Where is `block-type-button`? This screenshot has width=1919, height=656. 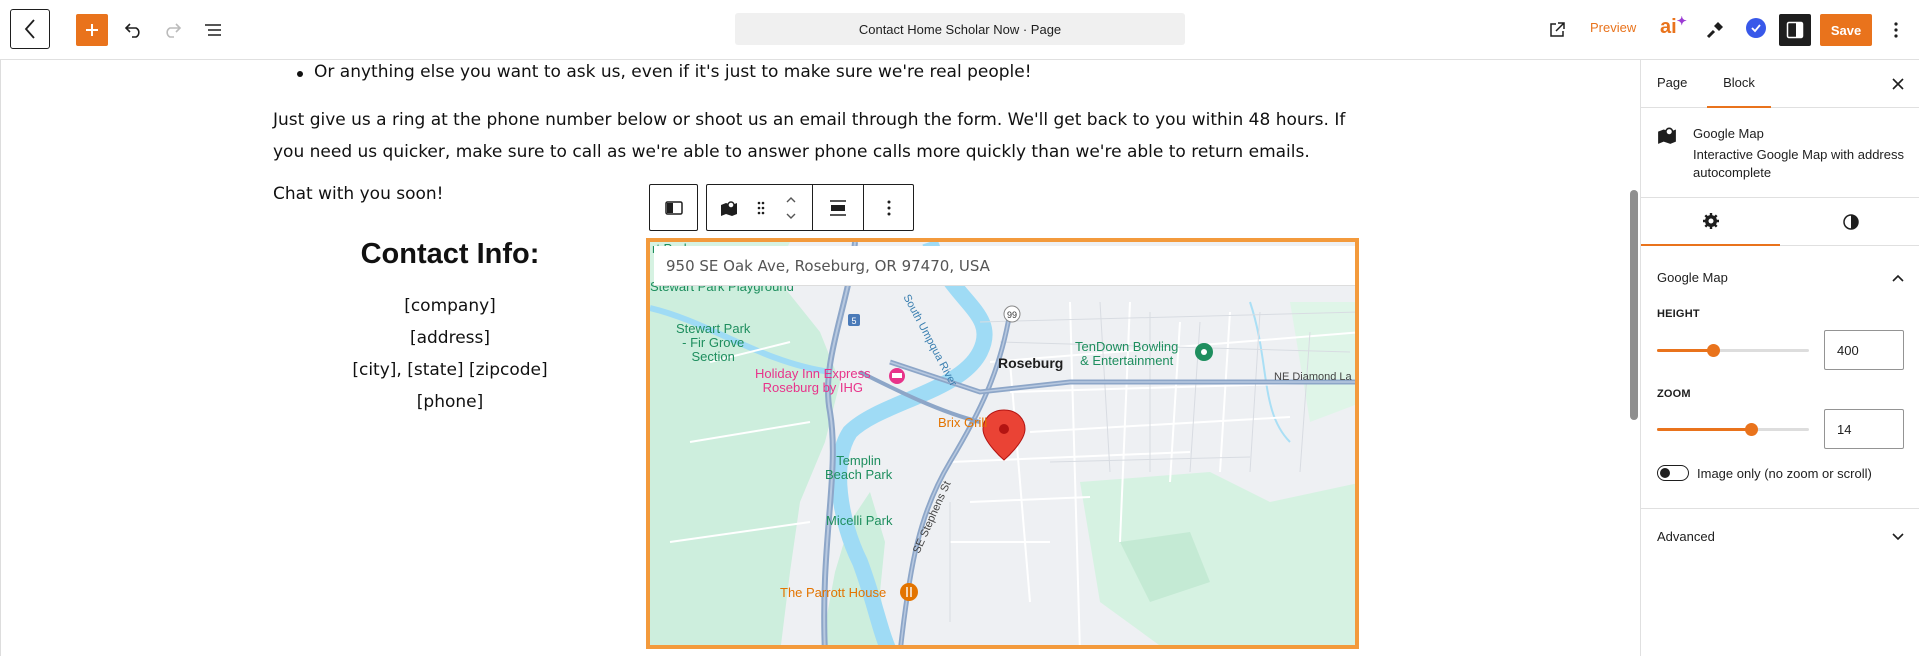 block-type-button is located at coordinates (729, 207).